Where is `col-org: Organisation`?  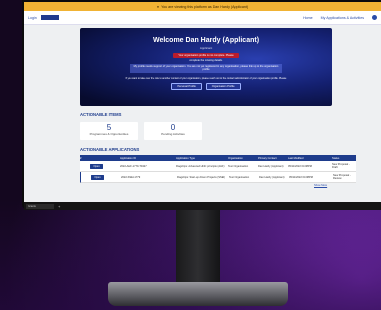 col-org: Organisation is located at coordinates (235, 158).